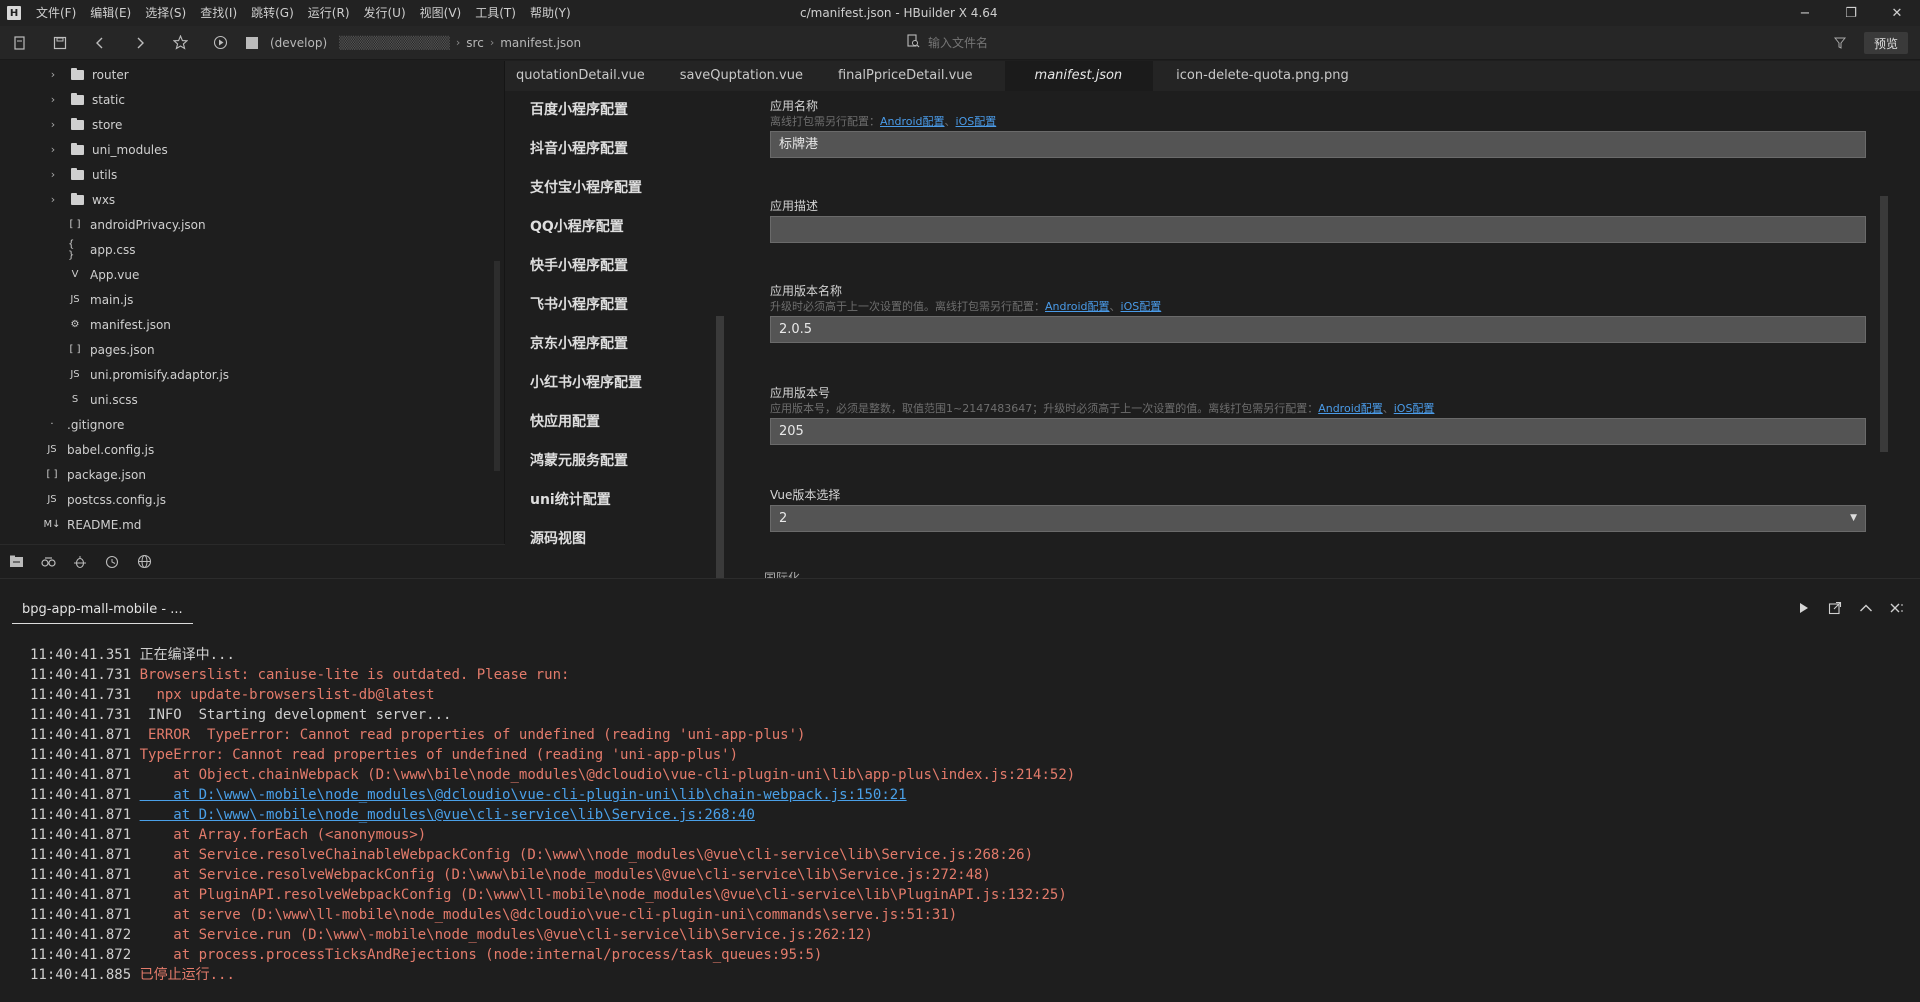 This screenshot has width=1920, height=1002. What do you see at coordinates (16, 562) in the screenshot?
I see `project-manager-icon` at bounding box center [16, 562].